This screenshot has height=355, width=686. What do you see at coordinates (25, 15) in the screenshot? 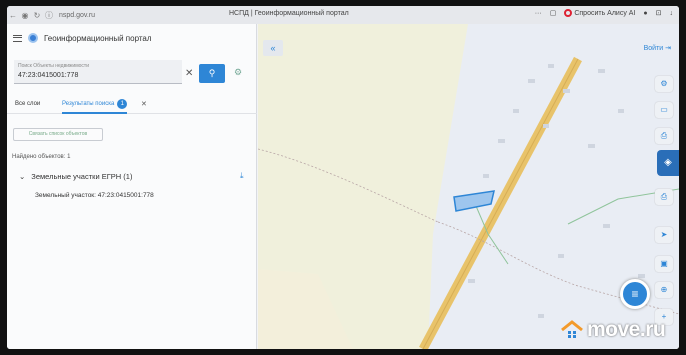
I see `shield-icon: ◉` at bounding box center [25, 15].